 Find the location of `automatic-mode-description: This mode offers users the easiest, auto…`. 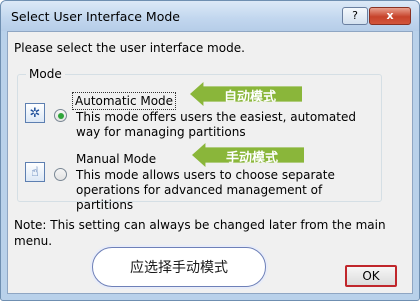

automatic-mode-description: This mode offers users the easiest, auto… is located at coordinates (216, 124).